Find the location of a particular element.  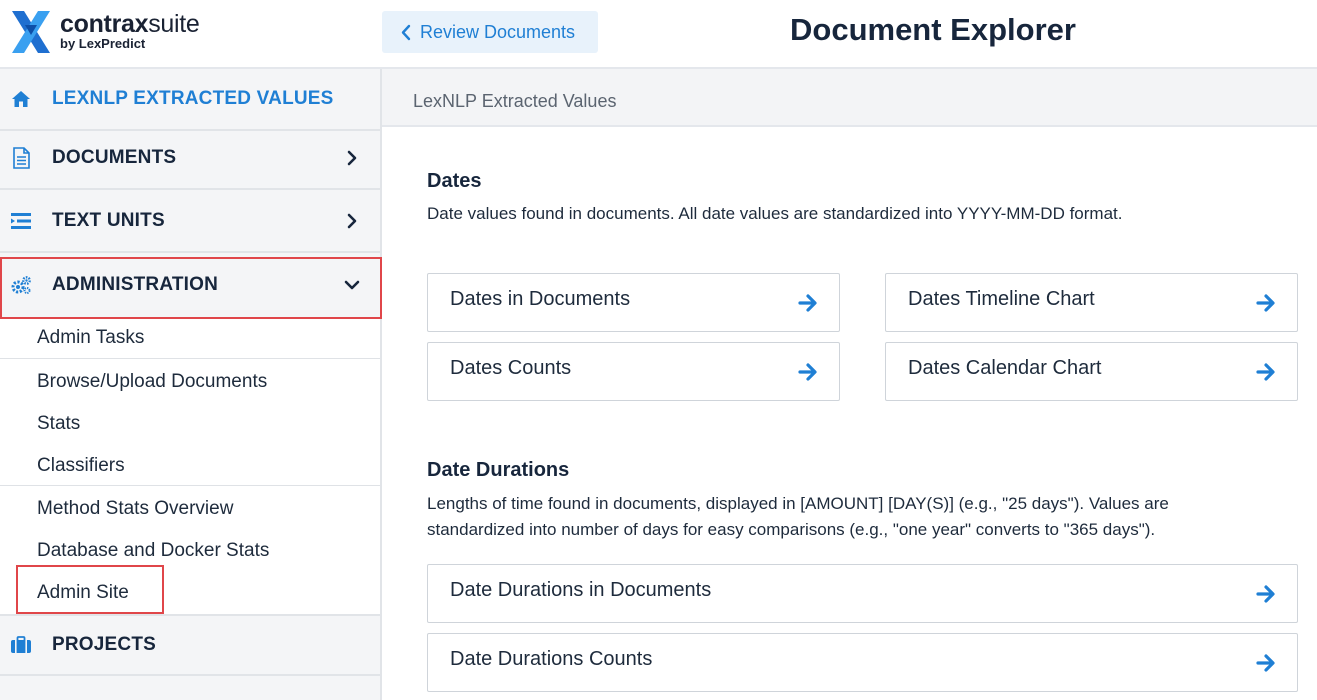

chevron-down-icon is located at coordinates (352, 285).